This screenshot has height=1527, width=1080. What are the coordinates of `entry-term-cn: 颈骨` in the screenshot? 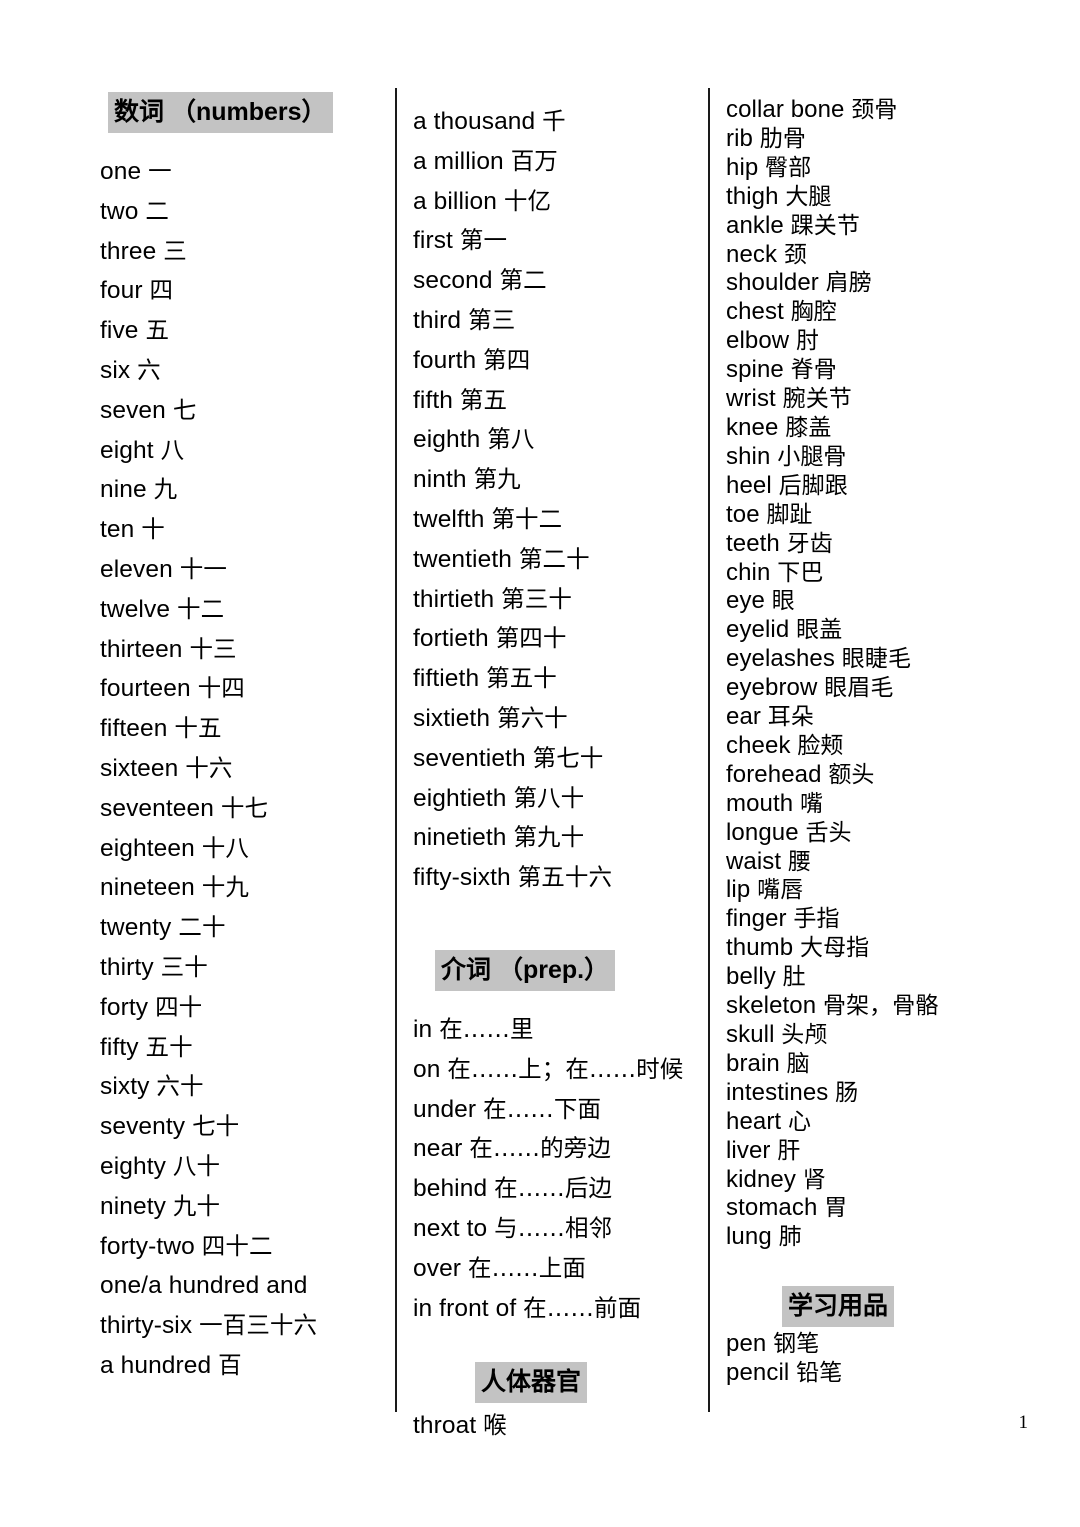 It's located at (874, 110).